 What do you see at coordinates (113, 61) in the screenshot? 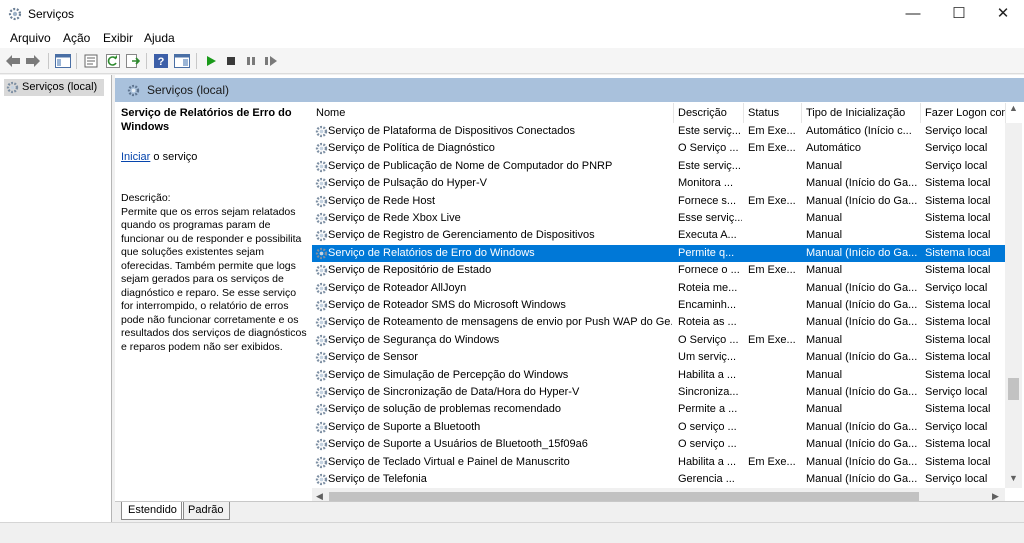
I see `refresh-icon` at bounding box center [113, 61].